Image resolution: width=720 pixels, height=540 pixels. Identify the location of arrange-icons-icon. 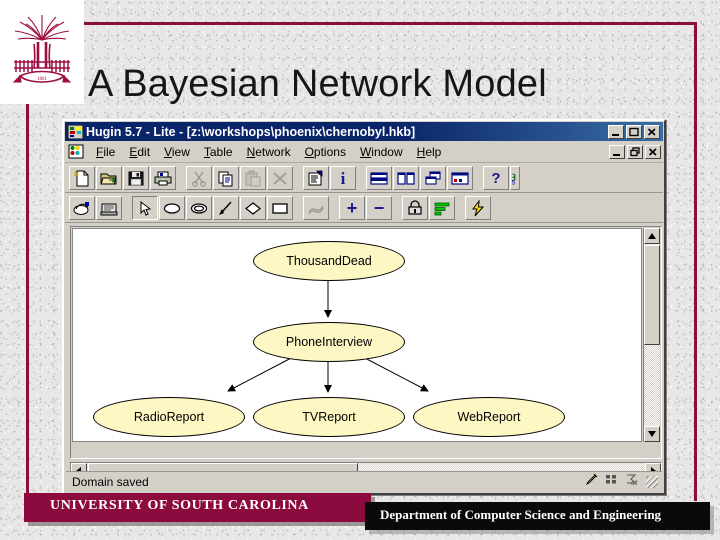
(460, 178).